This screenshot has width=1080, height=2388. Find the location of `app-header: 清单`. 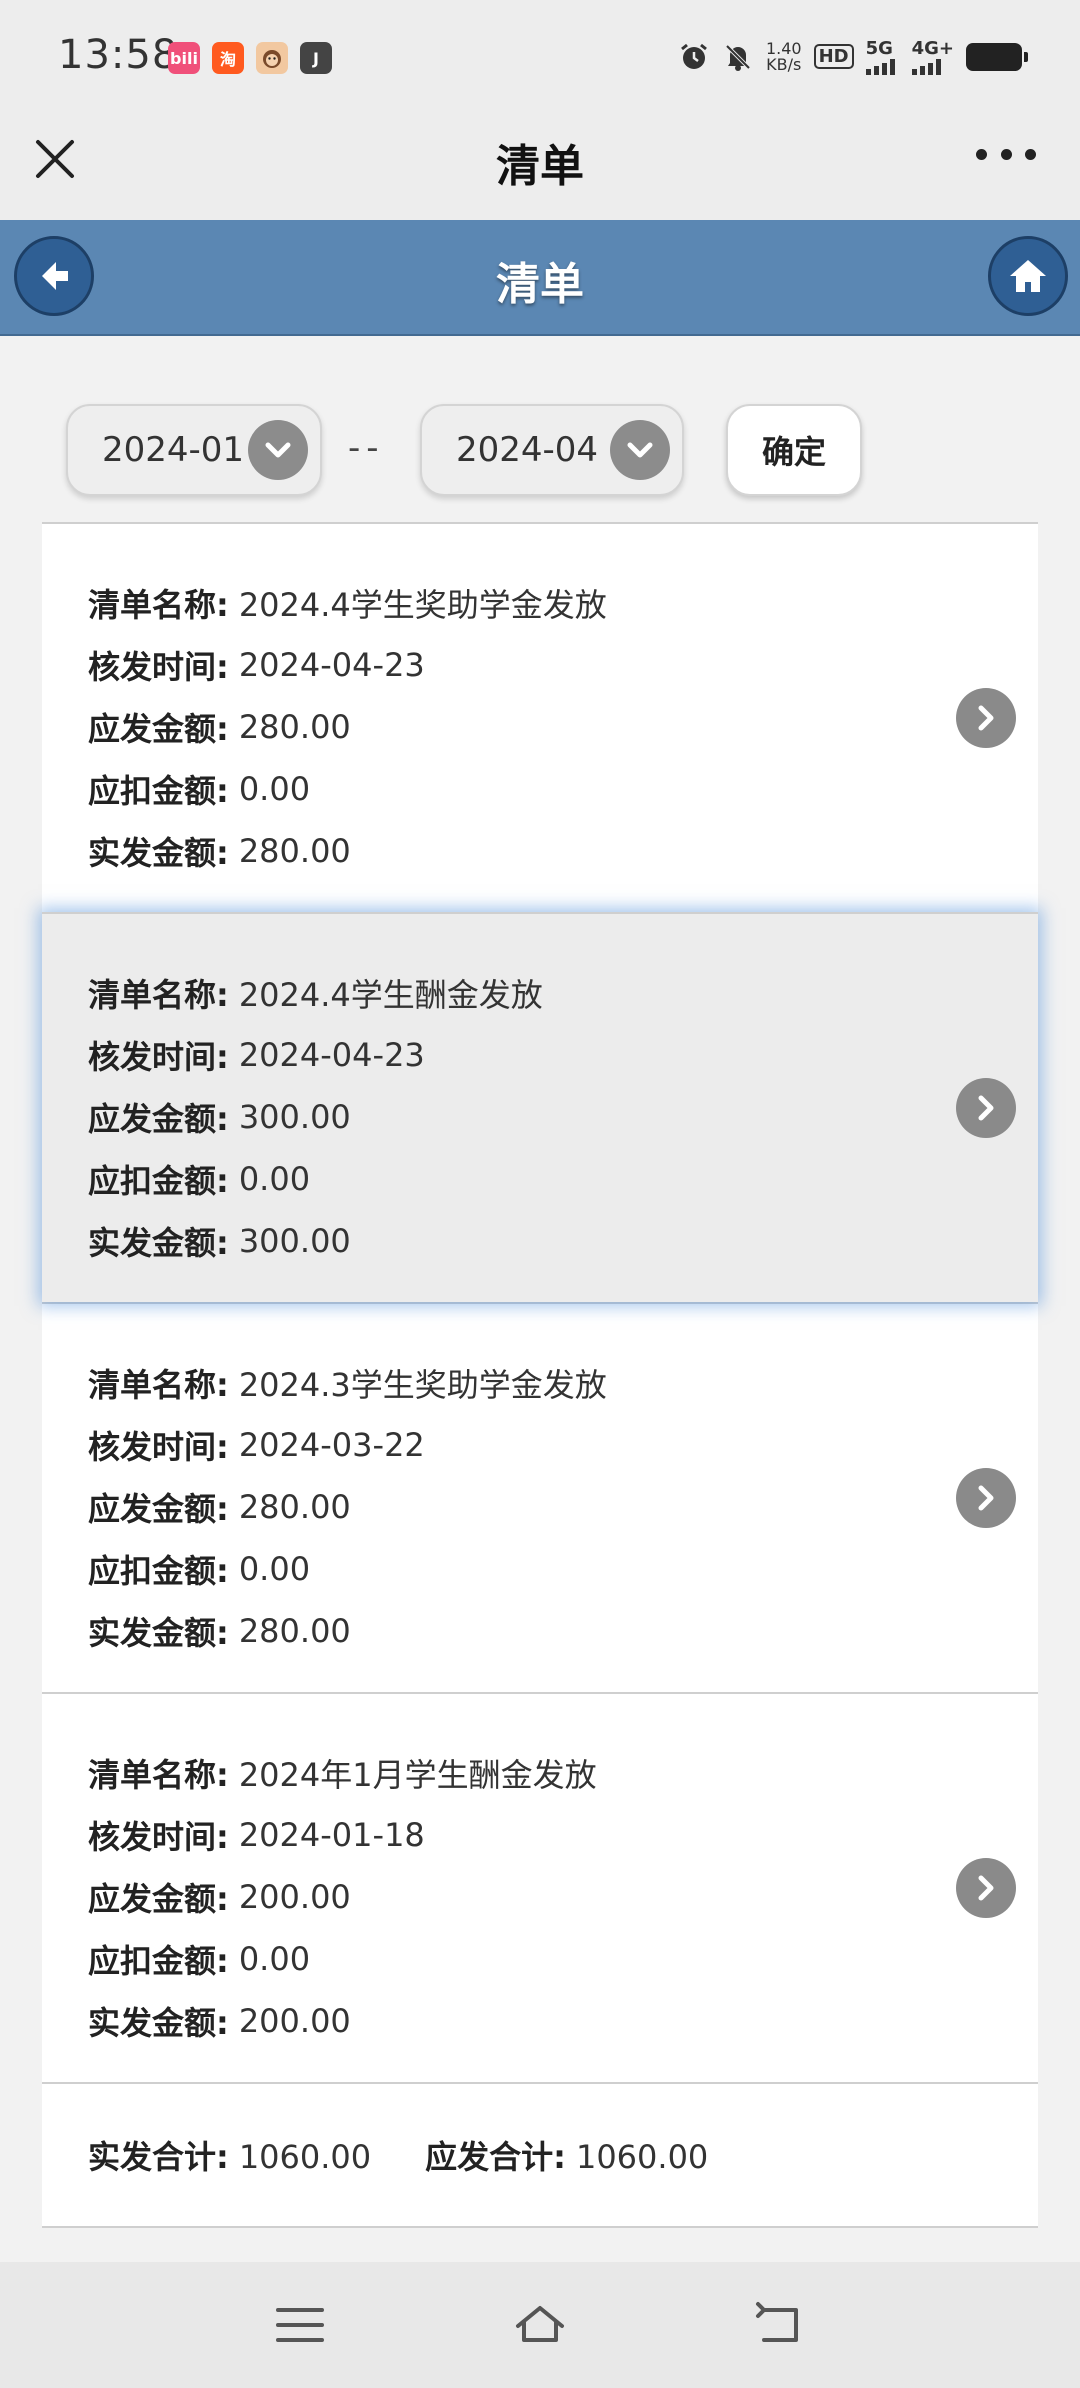

app-header: 清单 is located at coordinates (540, 278).